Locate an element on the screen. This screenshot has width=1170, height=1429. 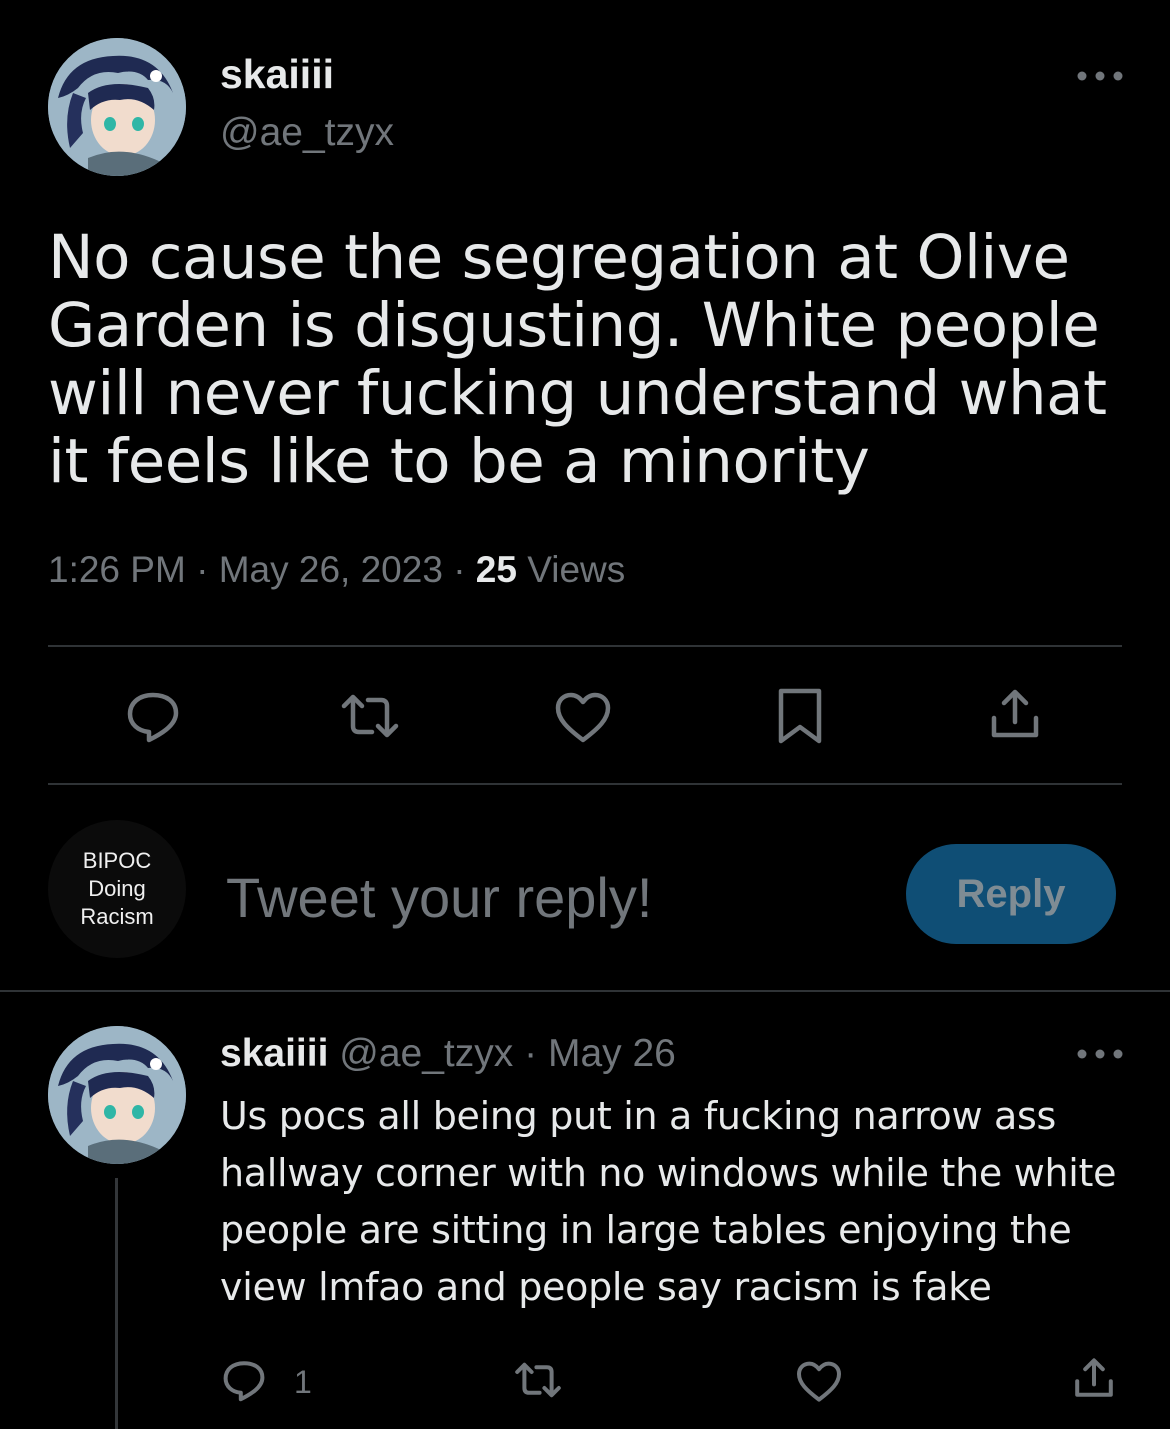
avatar-text: Doing is located at coordinates (117, 888).